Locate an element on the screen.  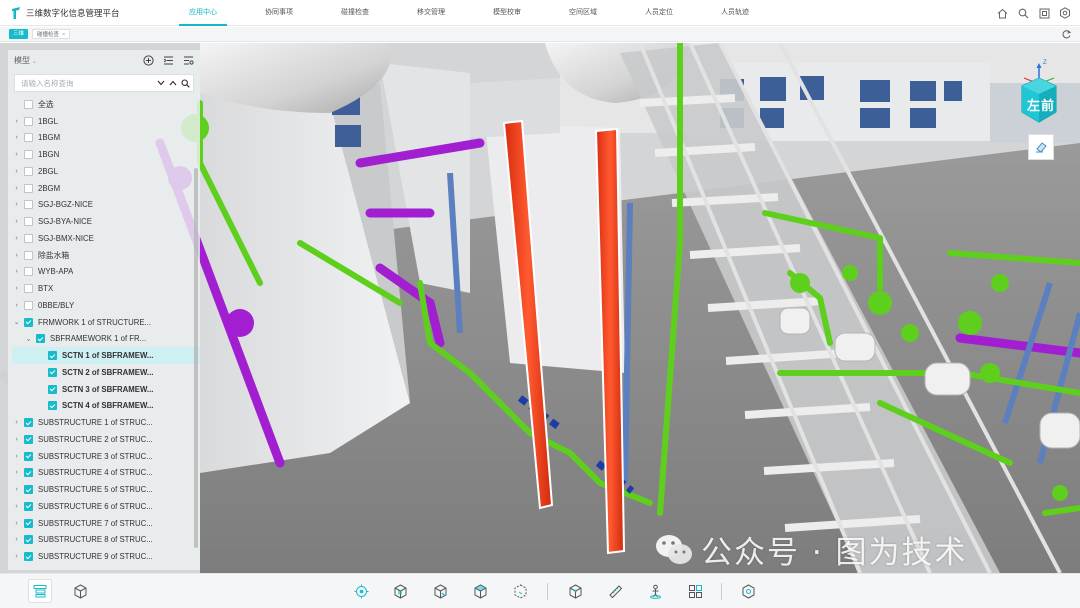
tree-row: › 1BGL is located at coordinates (106, 121).